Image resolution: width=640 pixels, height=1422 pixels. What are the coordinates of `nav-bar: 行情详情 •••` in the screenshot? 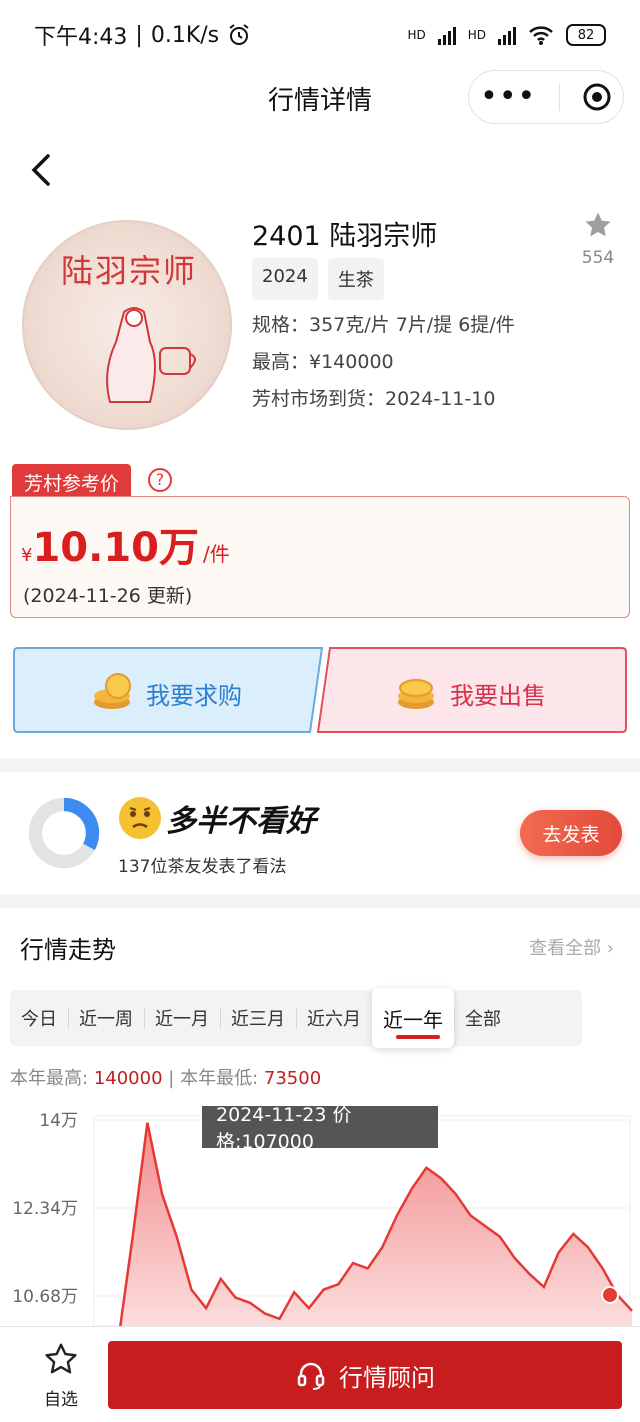 It's located at (320, 98).